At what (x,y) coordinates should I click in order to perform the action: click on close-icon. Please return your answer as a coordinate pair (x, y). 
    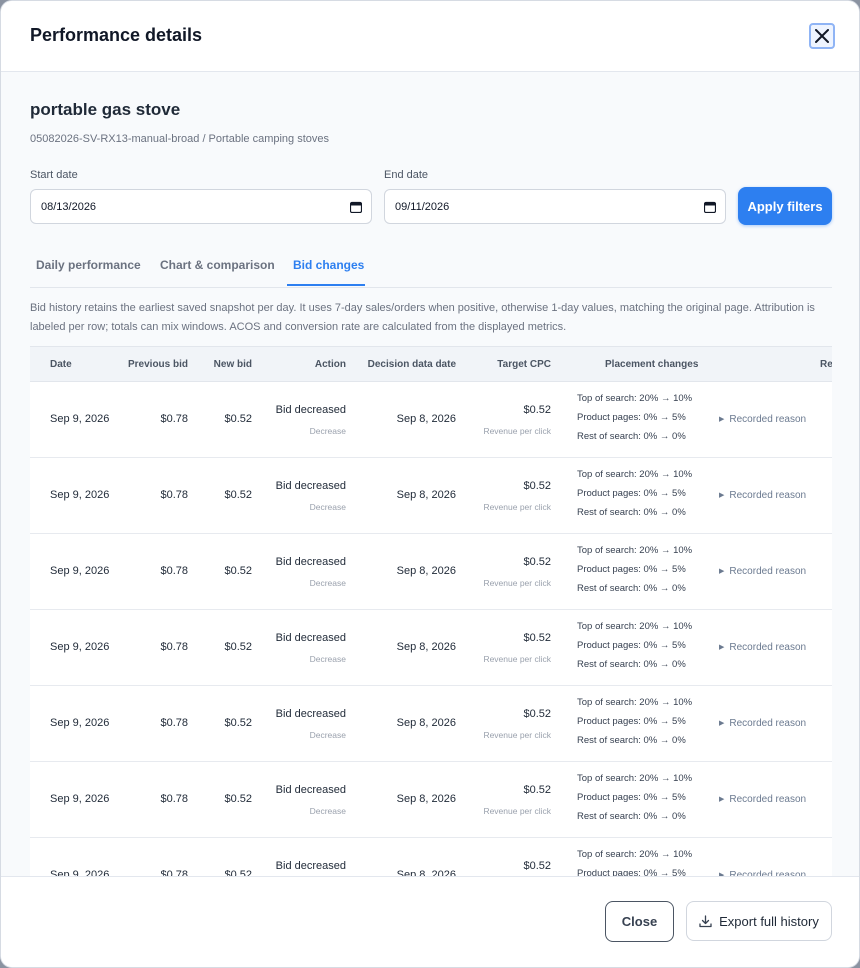
    Looking at the image, I should click on (822, 36).